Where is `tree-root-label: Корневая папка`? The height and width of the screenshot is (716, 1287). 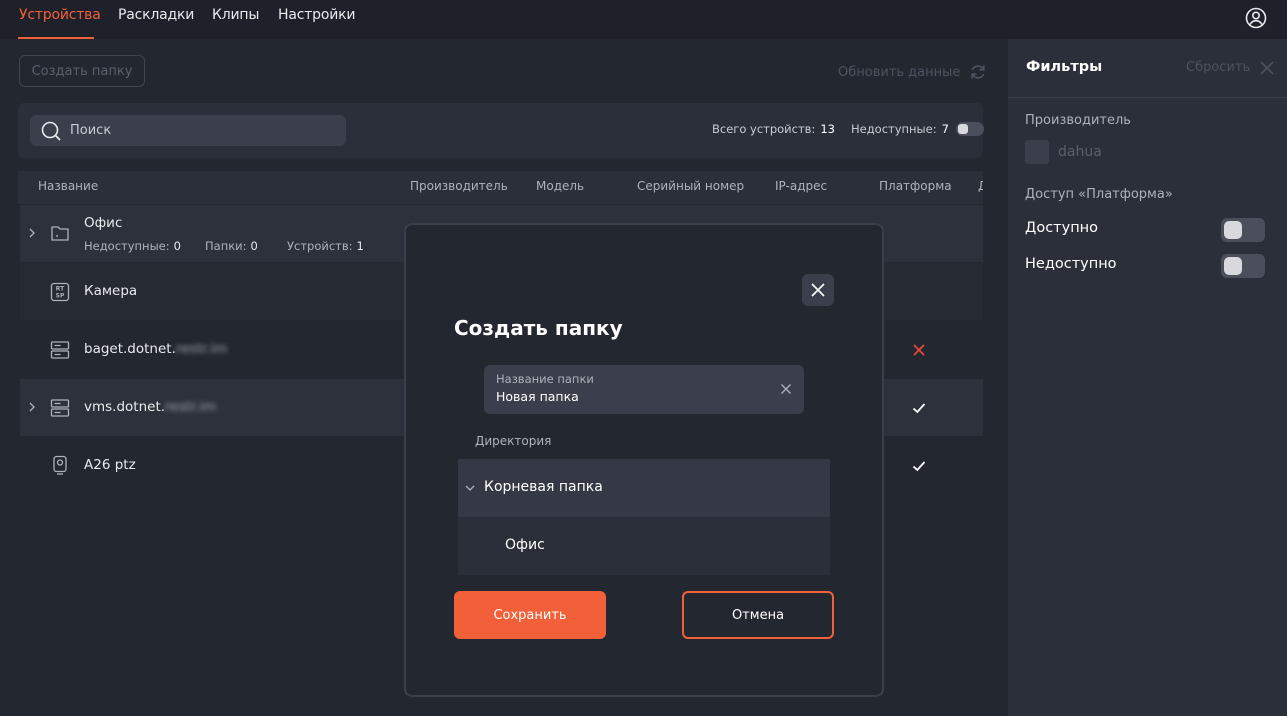
tree-root-label: Корневая папка is located at coordinates (543, 487).